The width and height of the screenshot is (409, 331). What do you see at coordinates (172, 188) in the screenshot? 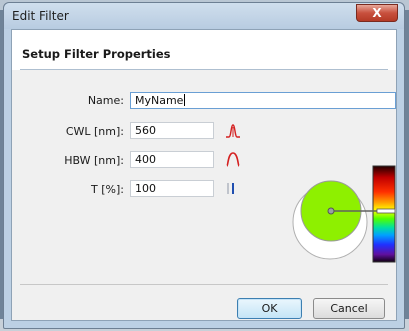
I see `t-input: 100` at bounding box center [172, 188].